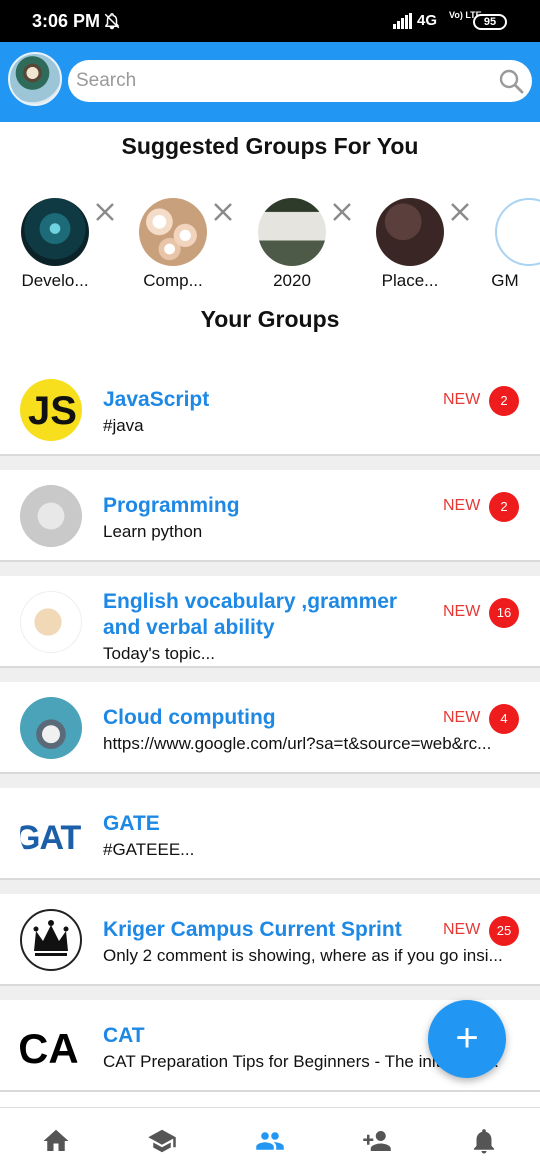 Image resolution: width=540 pixels, height=1170 pixels. I want to click on home-icon, so click(56, 1141).